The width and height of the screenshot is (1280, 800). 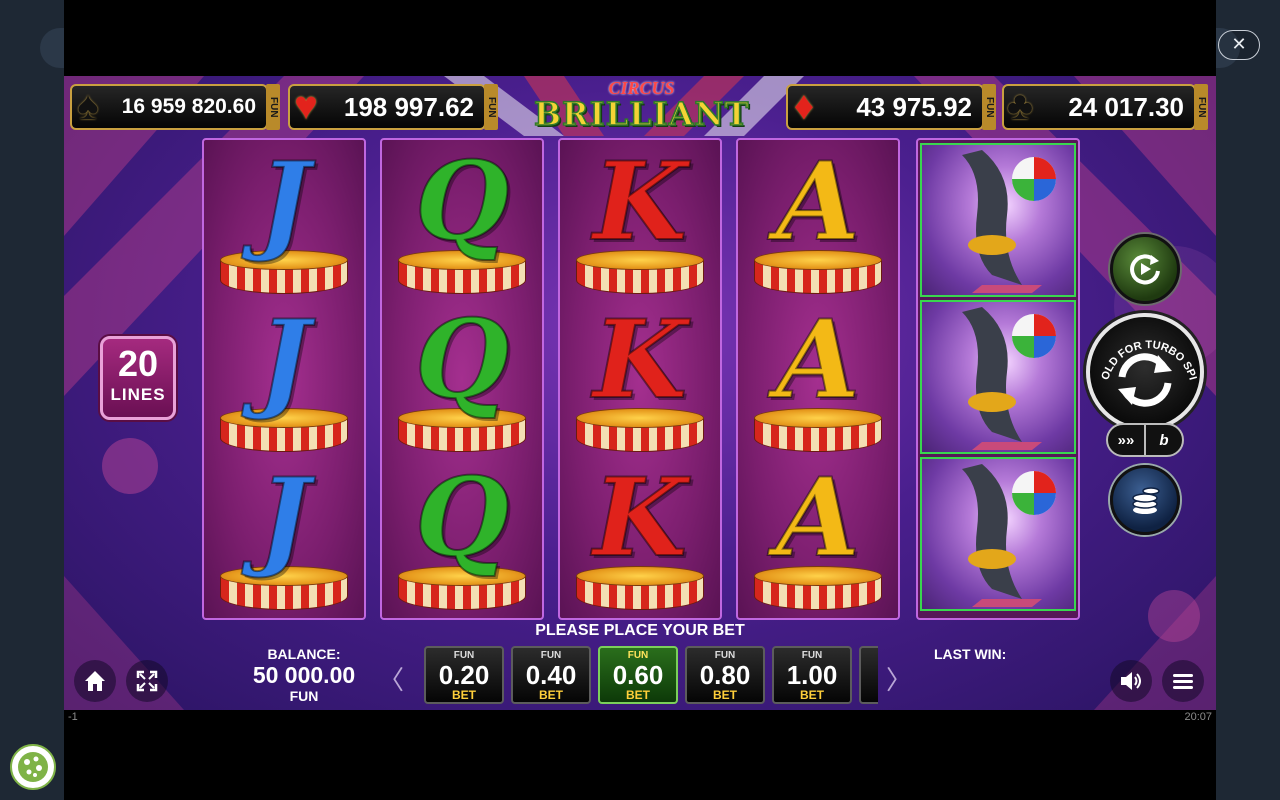 I want to click on quick-spin-button: »», so click(x=1126, y=440).